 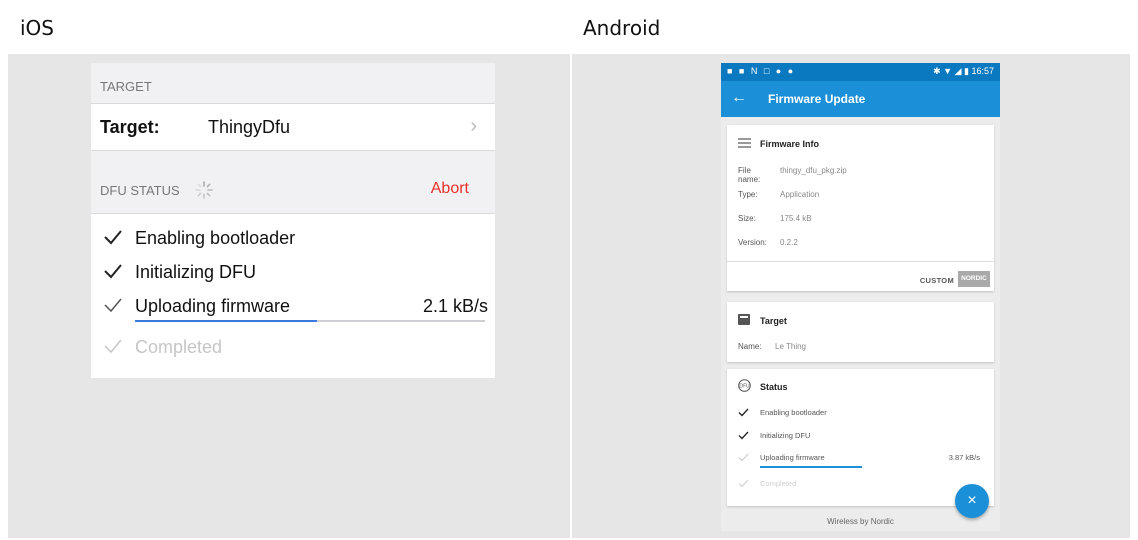 I want to click on status-bar: ■ ■ N □ ● ● ✱ ▼ ◢ ▮ 16:57, so click(x=860, y=72).